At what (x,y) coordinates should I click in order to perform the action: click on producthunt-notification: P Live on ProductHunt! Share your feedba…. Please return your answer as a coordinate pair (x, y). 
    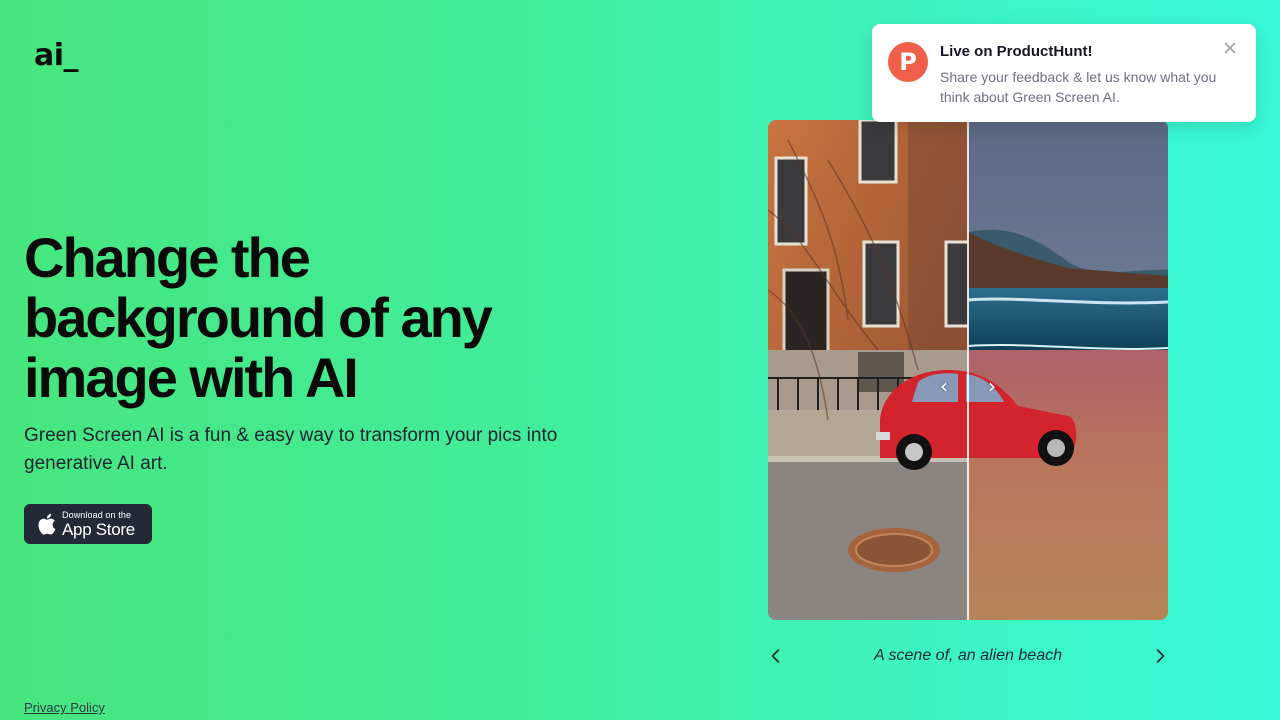
    Looking at the image, I should click on (1064, 73).